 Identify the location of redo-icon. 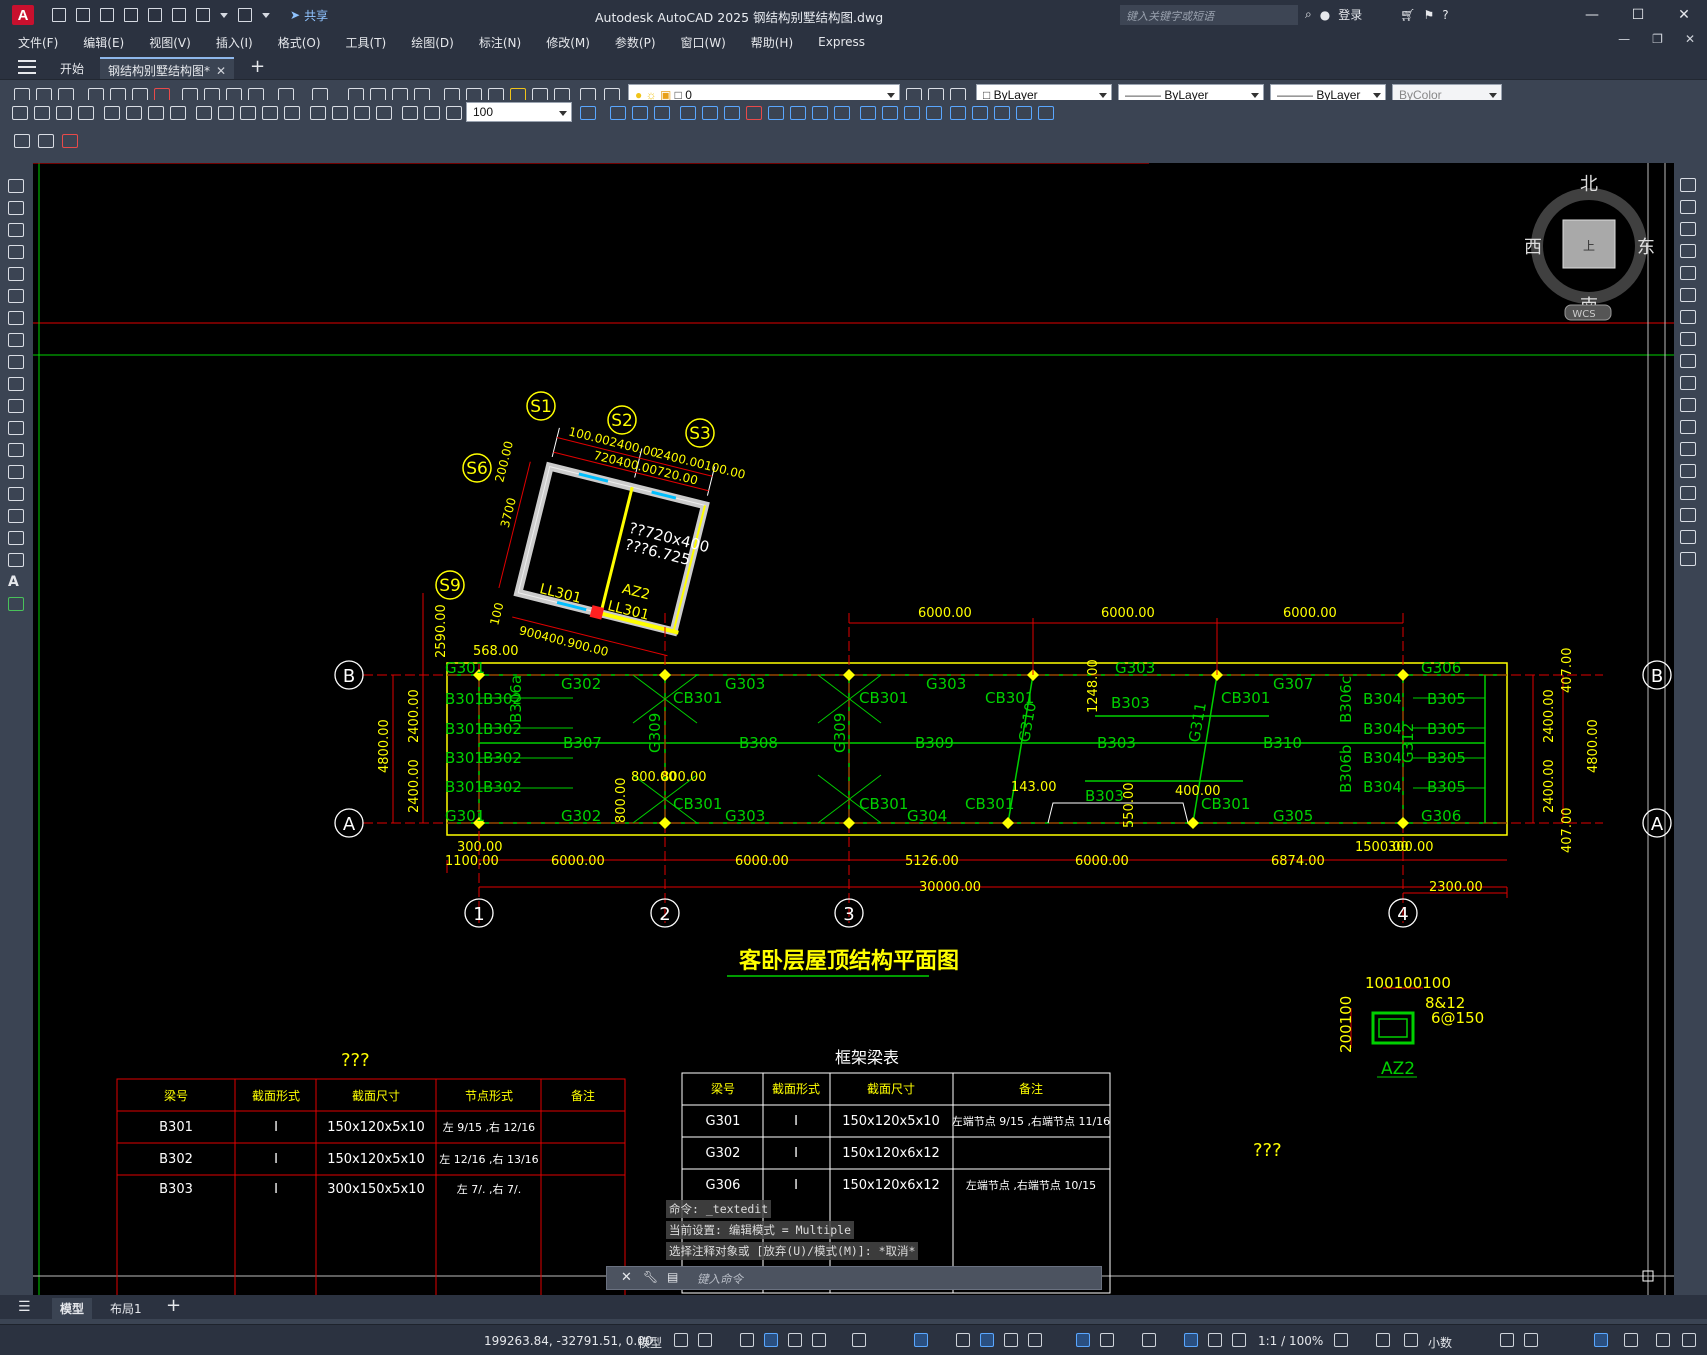
(245, 15).